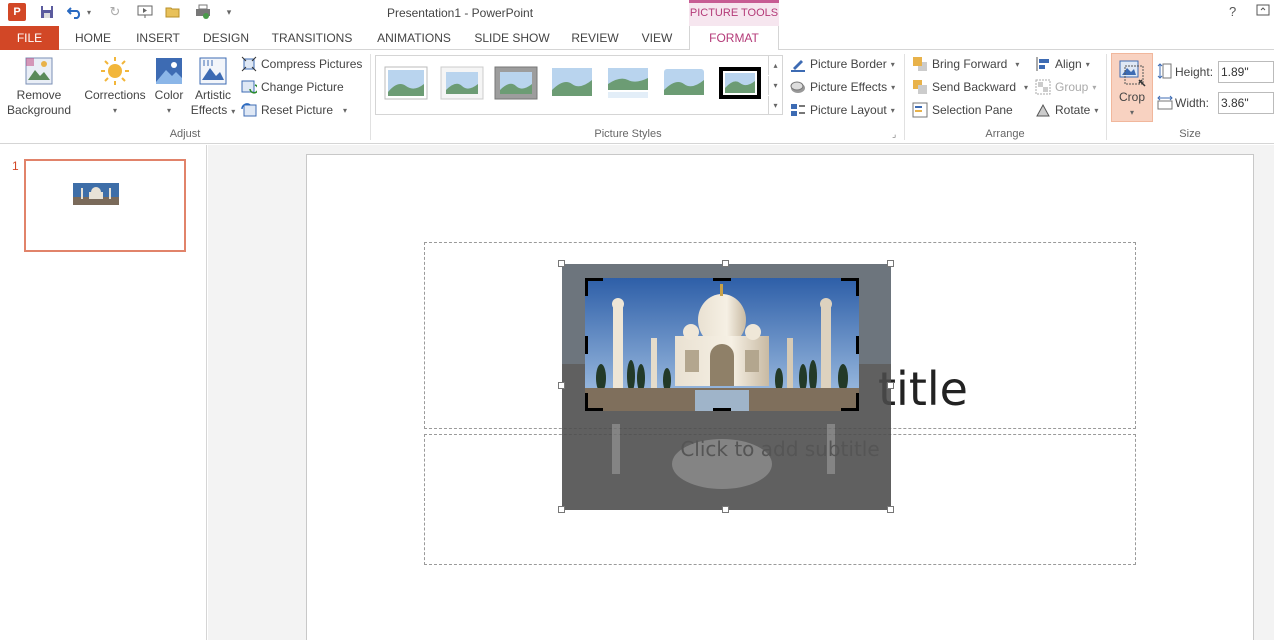  What do you see at coordinates (1043, 110) in the screenshot?
I see `rotate-icon` at bounding box center [1043, 110].